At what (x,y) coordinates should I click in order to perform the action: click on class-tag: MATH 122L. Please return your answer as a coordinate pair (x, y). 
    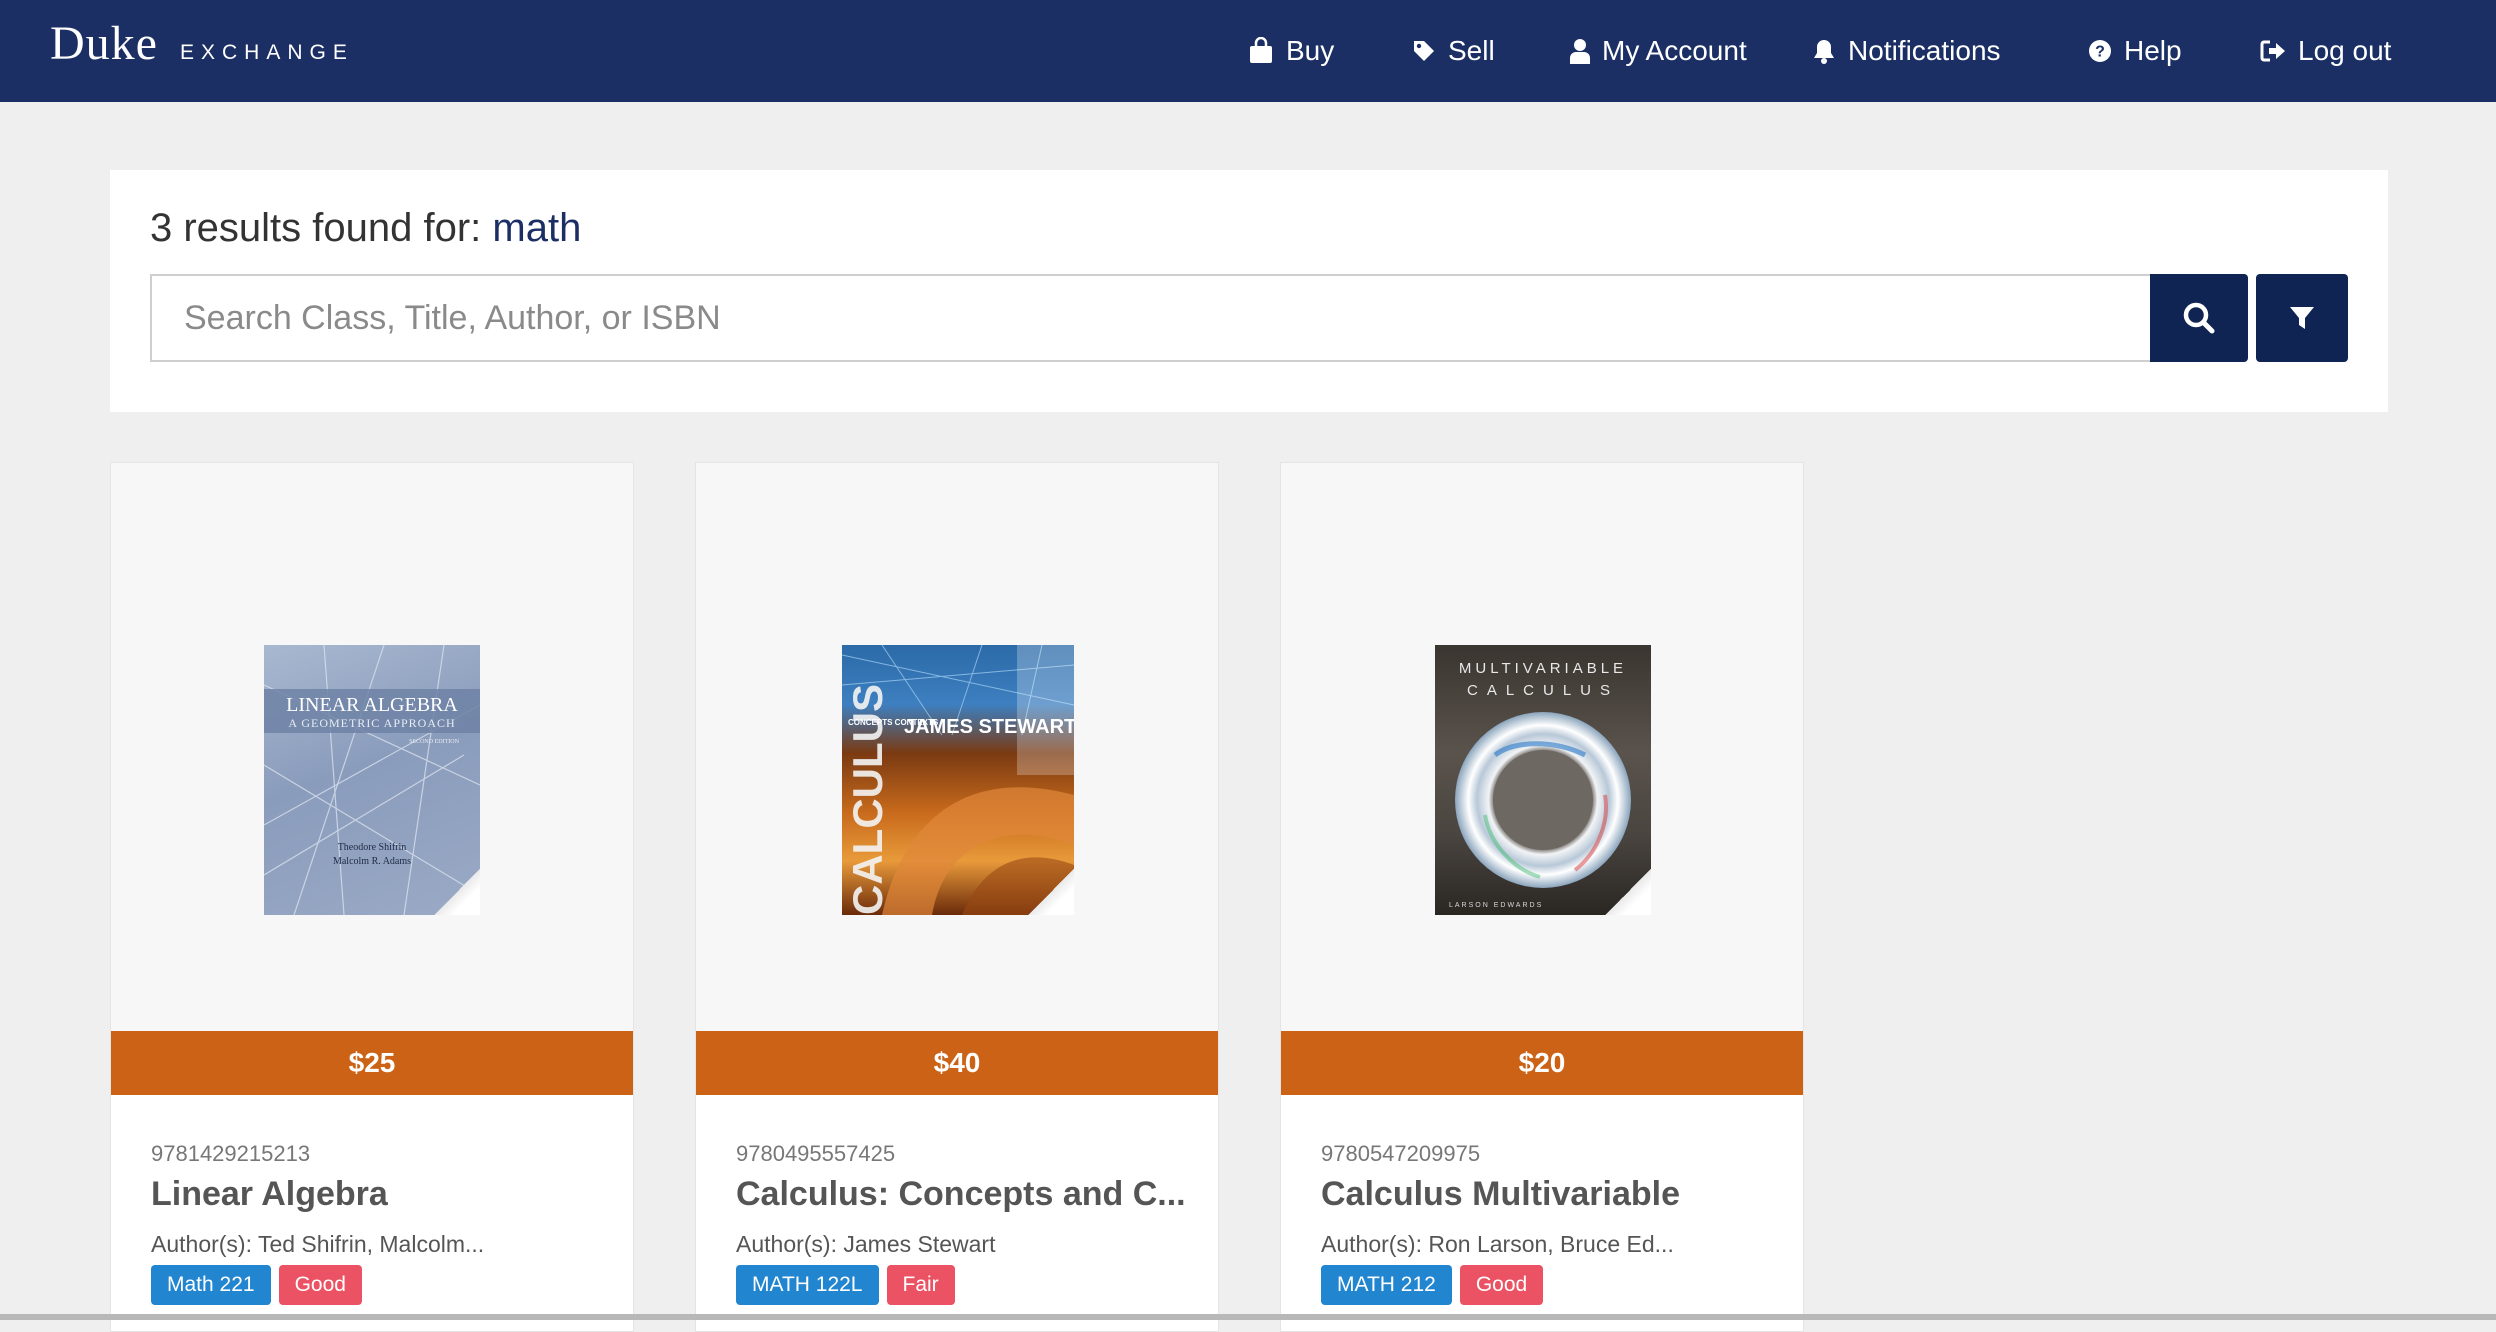
    Looking at the image, I should click on (807, 1285).